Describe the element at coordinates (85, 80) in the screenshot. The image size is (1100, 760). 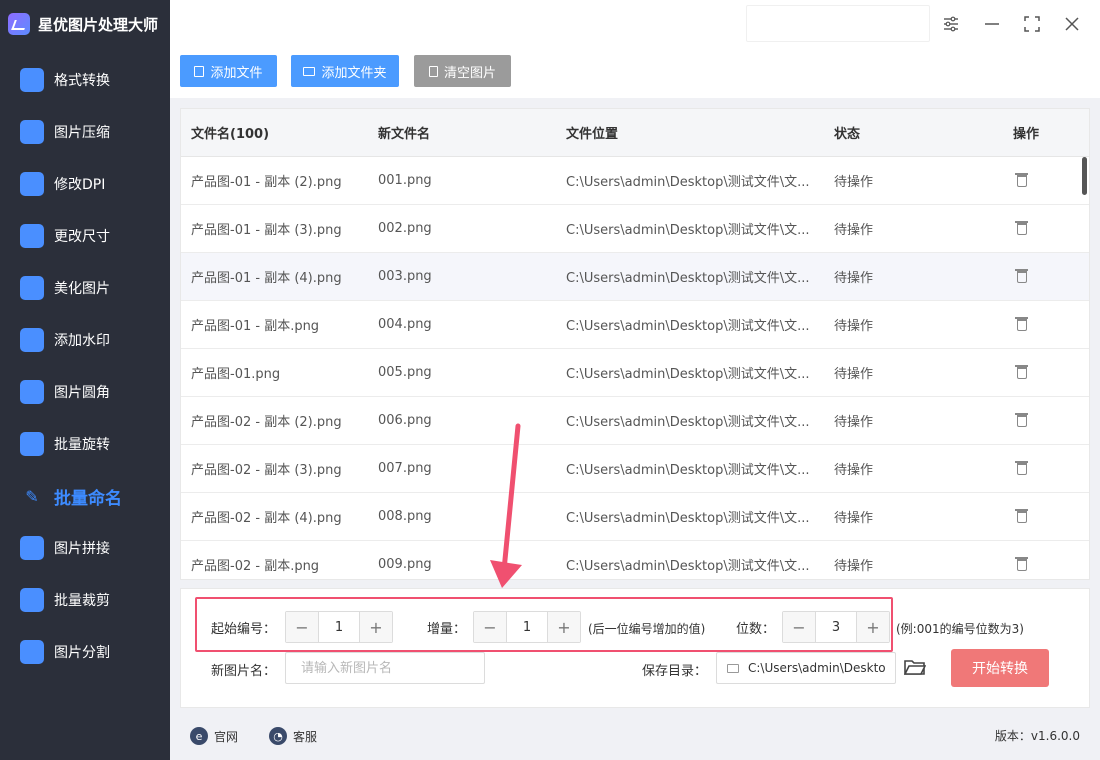
I see `sidebar-item-image-convert: 格式转换` at that location.